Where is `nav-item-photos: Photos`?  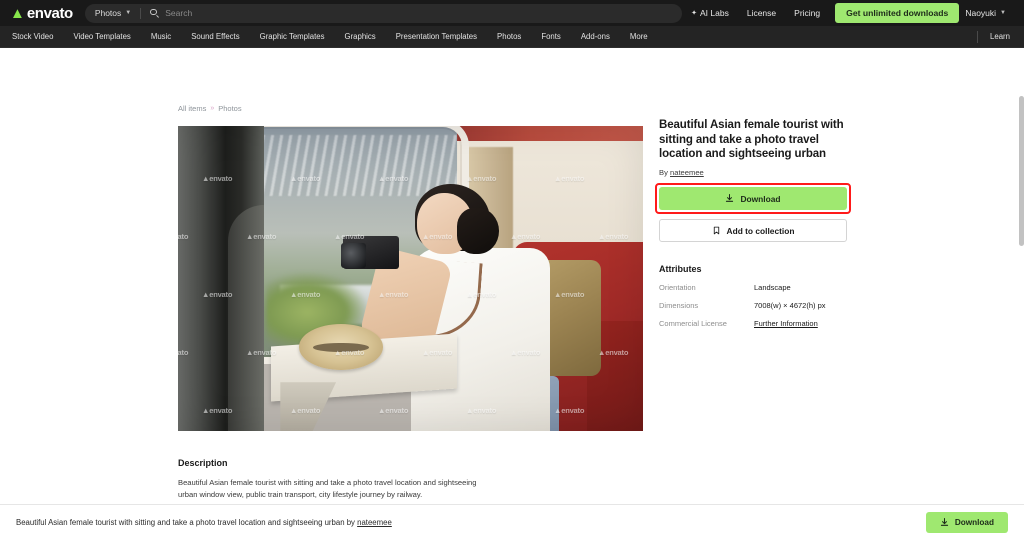 nav-item-photos: Photos is located at coordinates (509, 36).